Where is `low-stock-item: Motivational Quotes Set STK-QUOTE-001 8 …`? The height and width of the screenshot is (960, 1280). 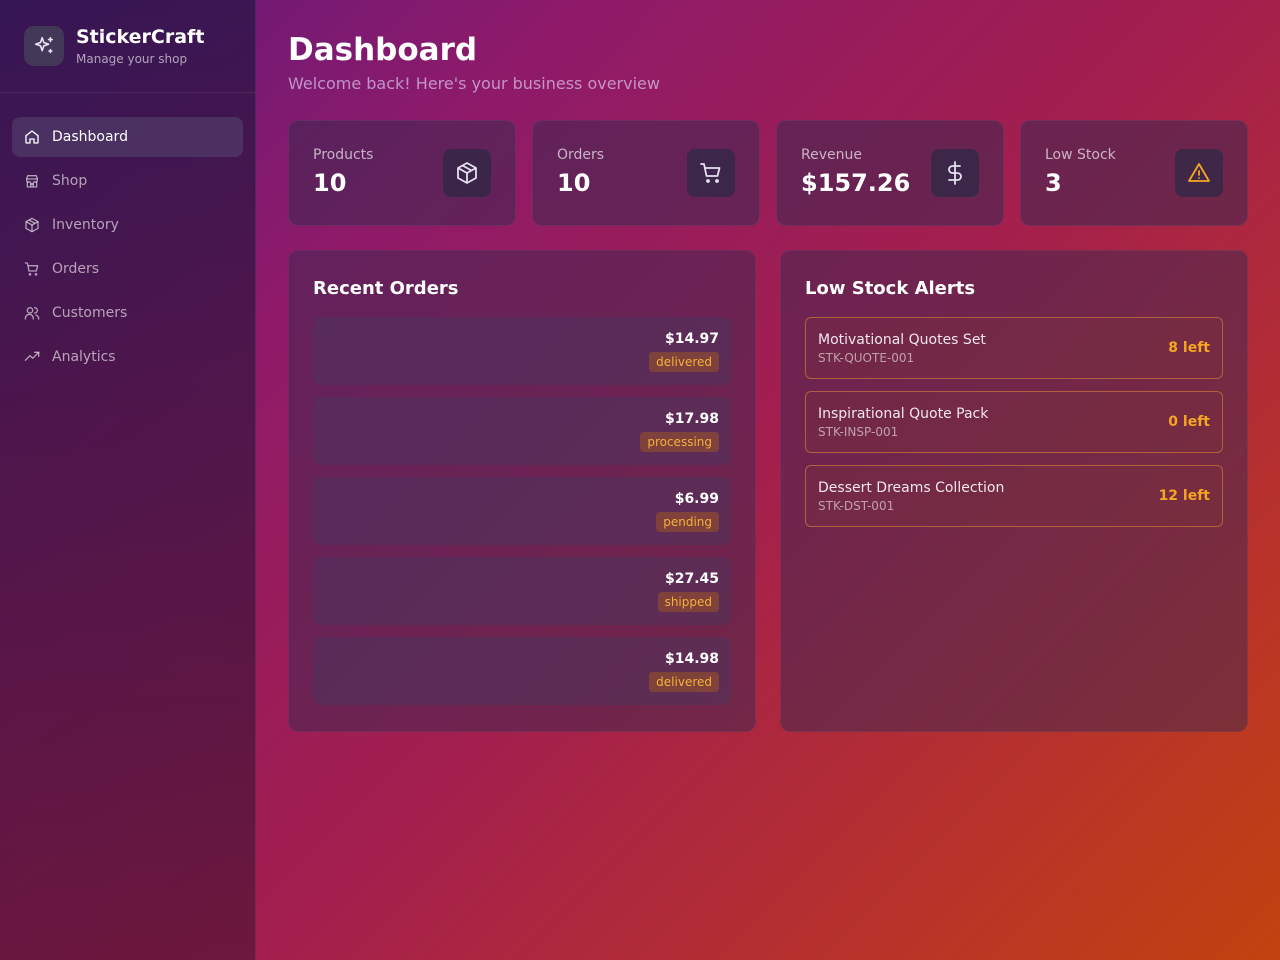 low-stock-item: Motivational Quotes Set STK-QUOTE-001 8 … is located at coordinates (1014, 348).